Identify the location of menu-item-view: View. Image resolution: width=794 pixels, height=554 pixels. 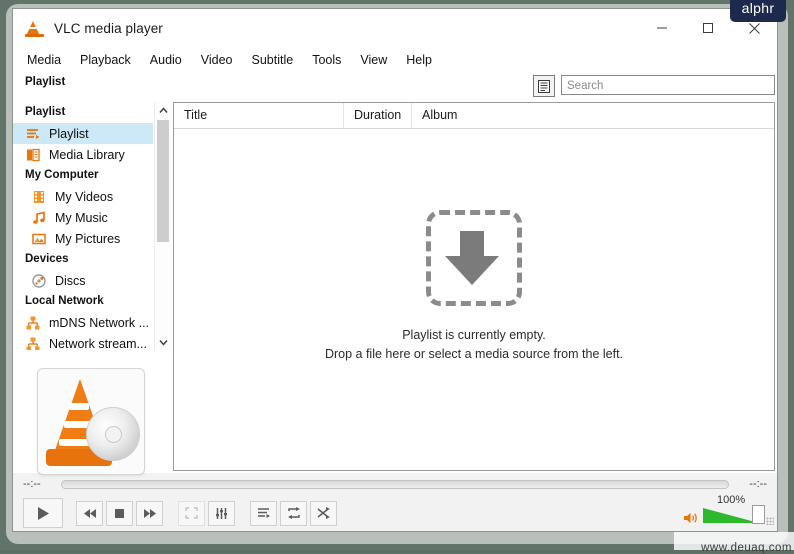
(378, 60).